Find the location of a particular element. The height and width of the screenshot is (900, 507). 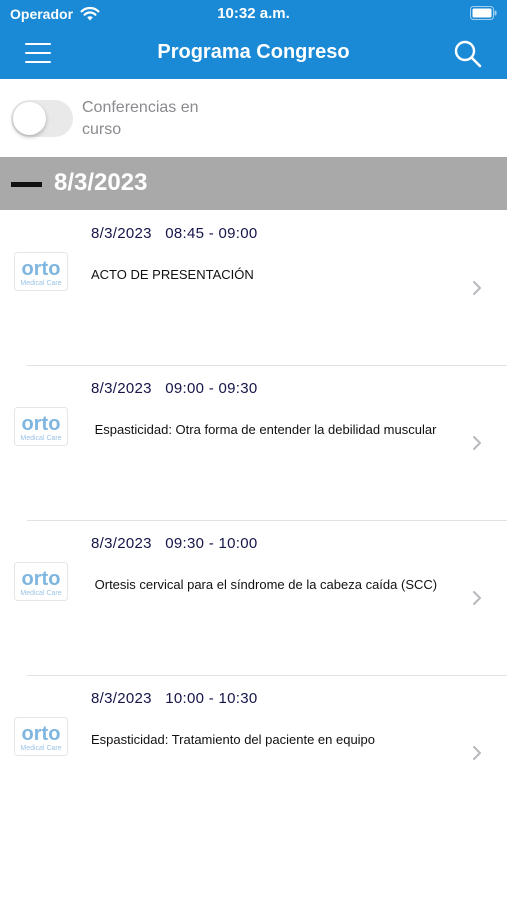

session-title: ACTO DE PRESENTACIÓN is located at coordinates (172, 274).